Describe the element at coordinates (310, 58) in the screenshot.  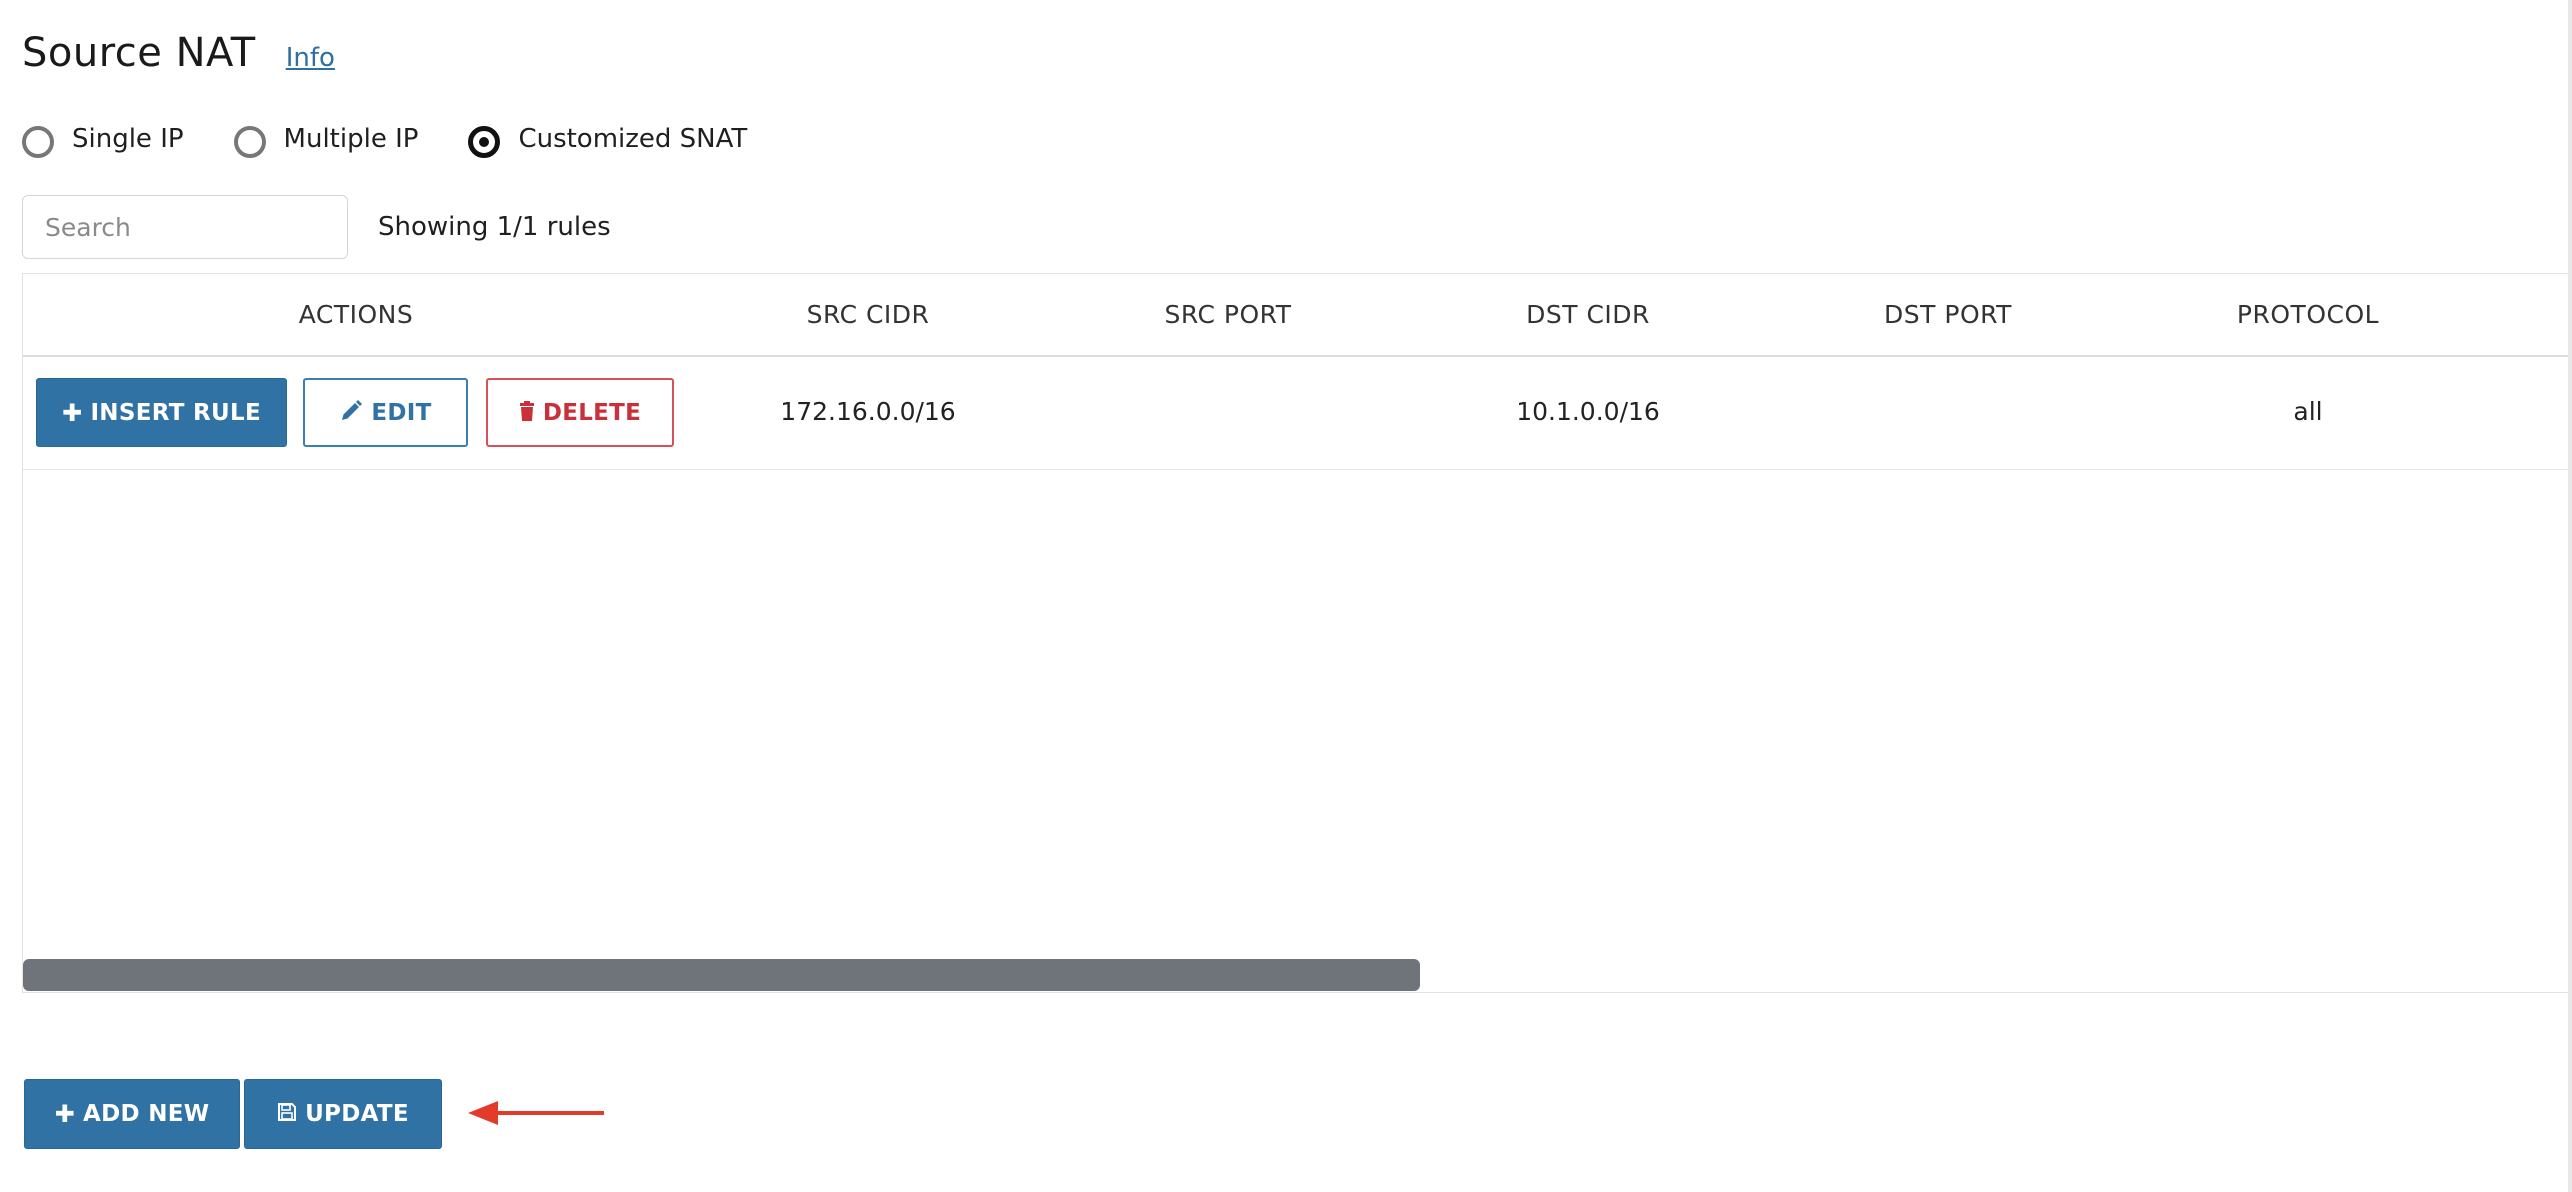
I see `info-link: Info` at that location.